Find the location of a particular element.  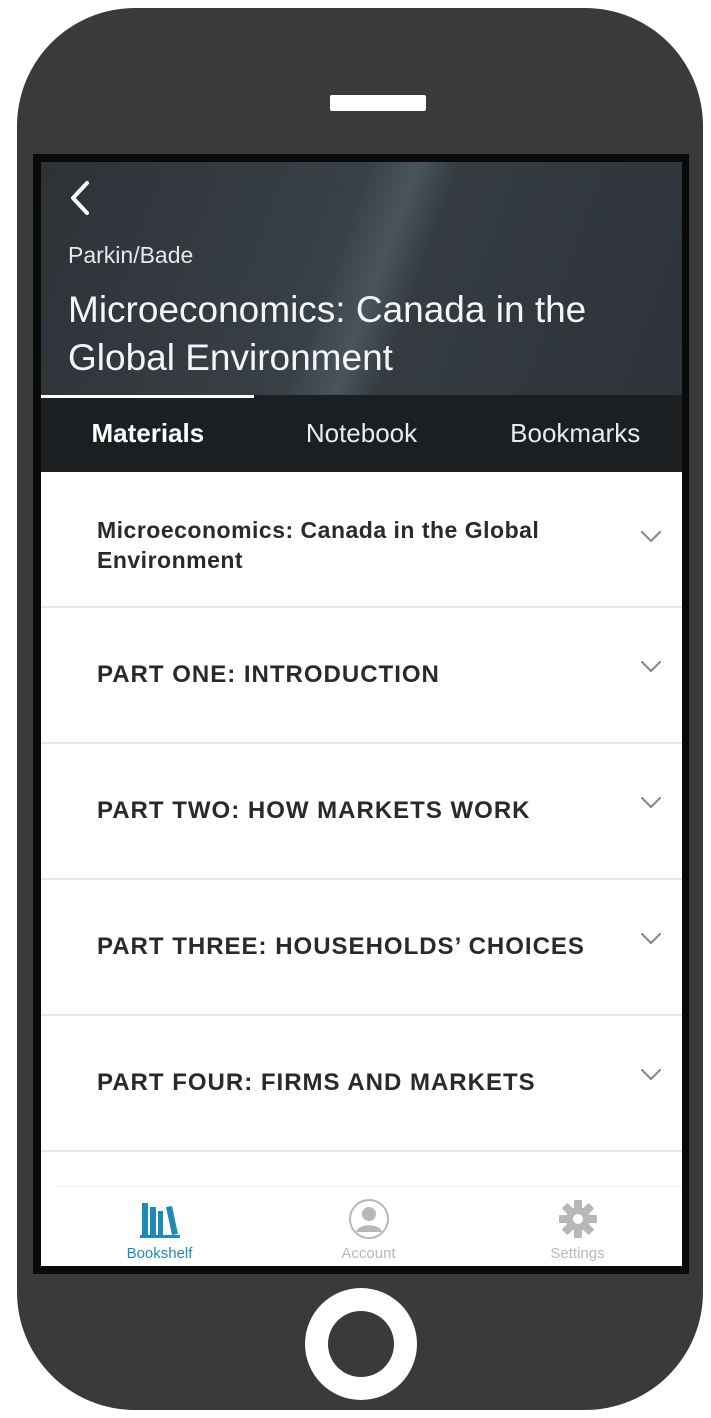

account-icon is located at coordinates (368, 1219).